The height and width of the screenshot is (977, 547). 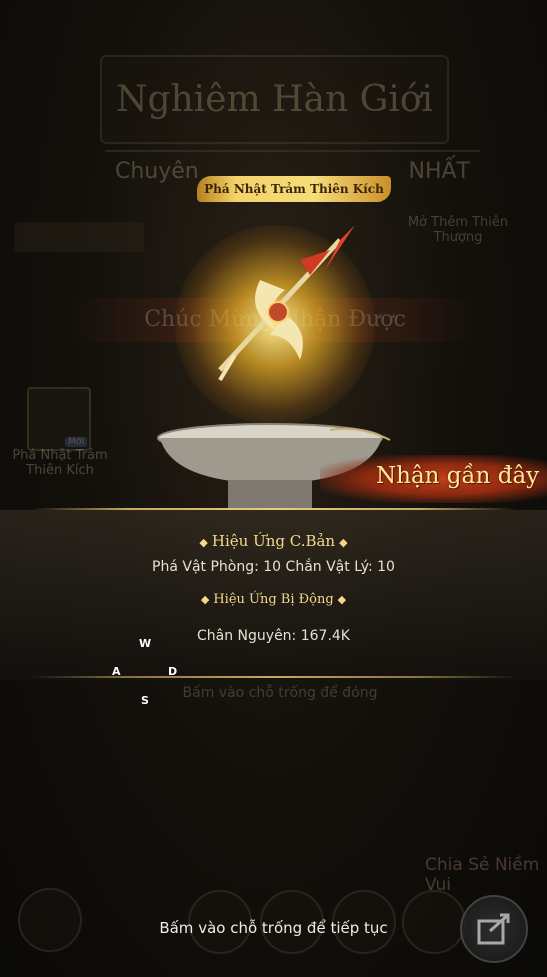 I want to click on item-name-ribbon: Phá Nhật Trảm Thiên Kích, so click(x=294, y=189).